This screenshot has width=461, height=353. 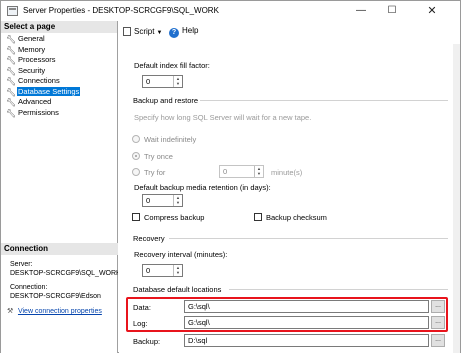 I want to click on connection-properties-icon: ⚒, so click(x=10, y=311).